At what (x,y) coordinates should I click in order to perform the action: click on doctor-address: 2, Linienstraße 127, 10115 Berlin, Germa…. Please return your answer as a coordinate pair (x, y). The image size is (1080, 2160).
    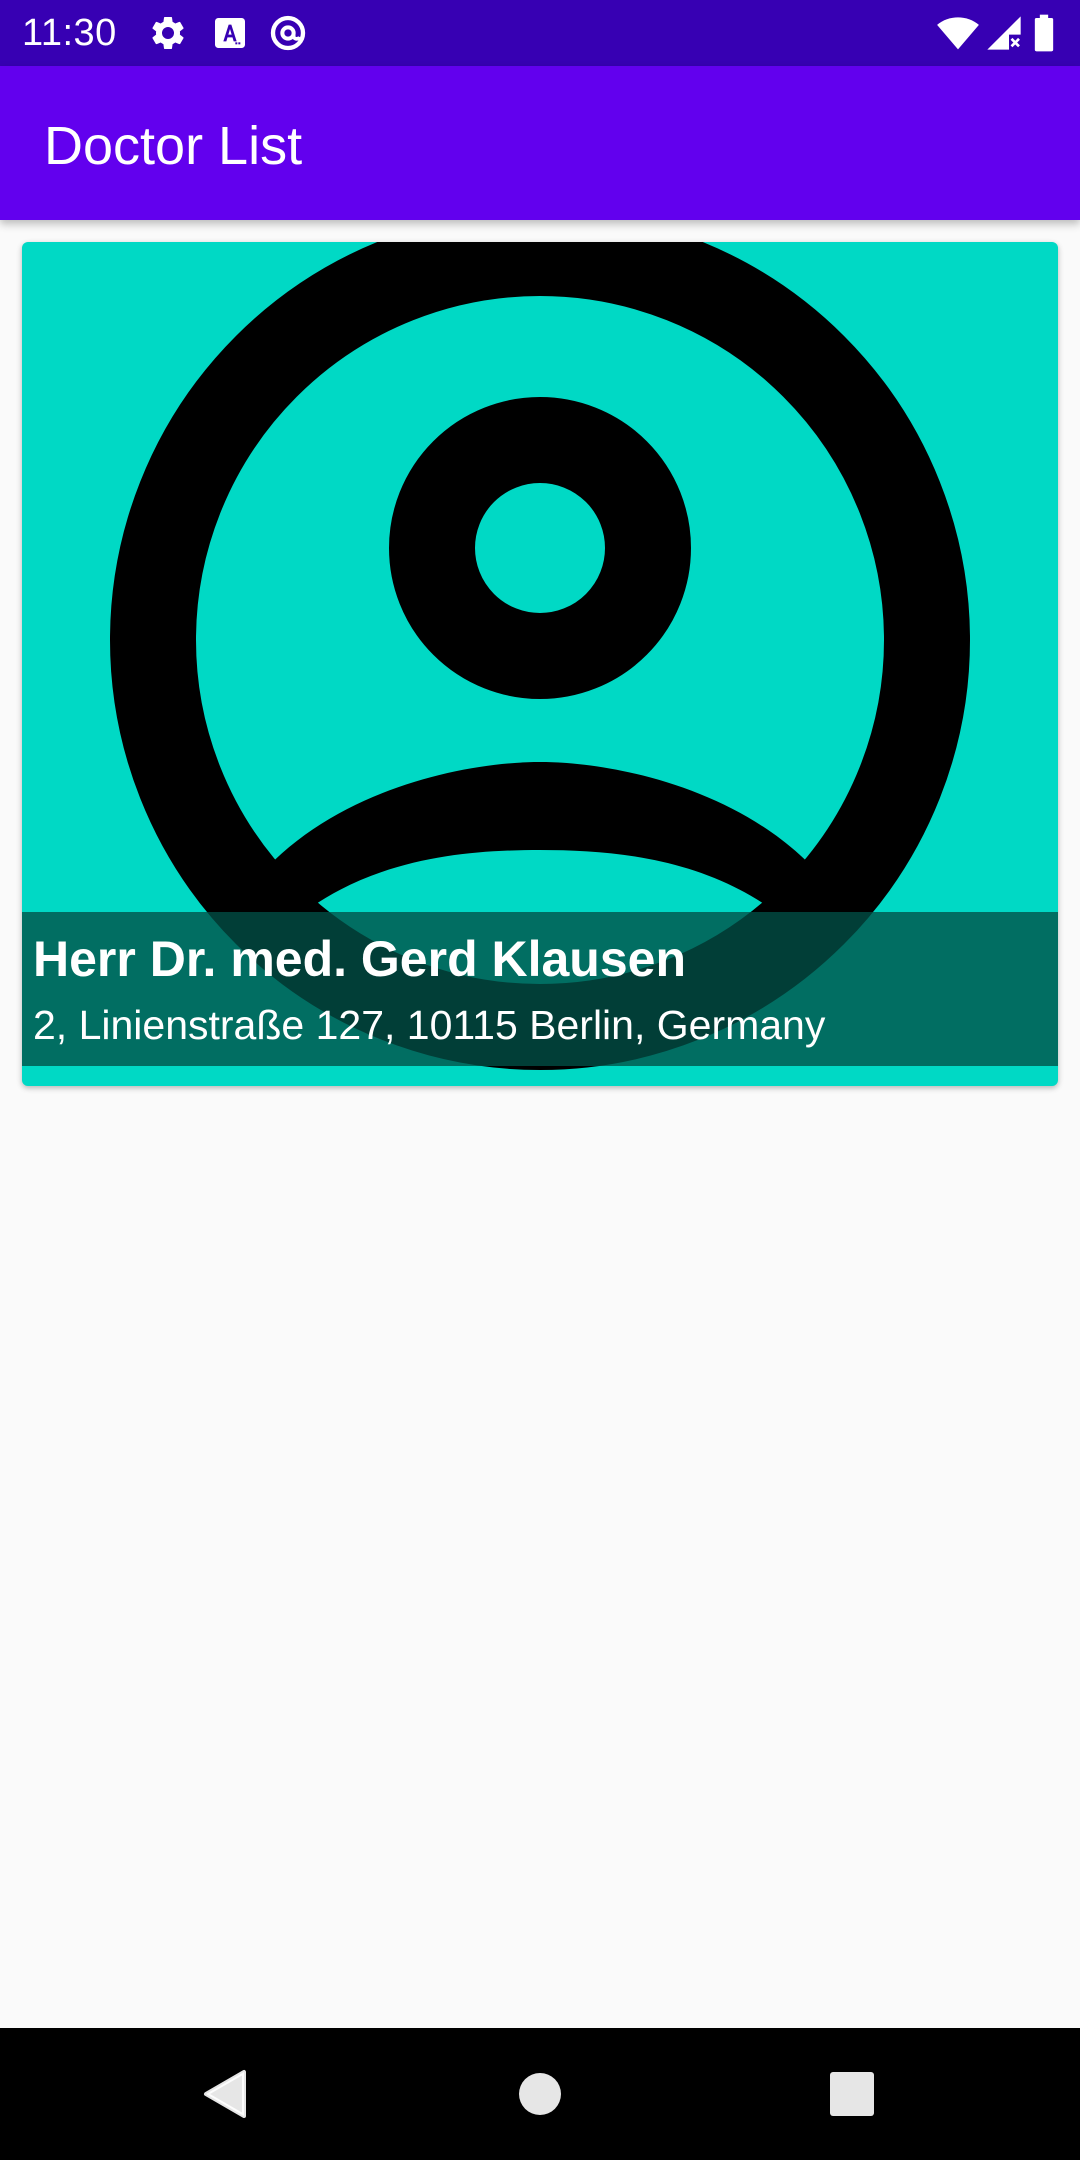
    Looking at the image, I should click on (429, 1025).